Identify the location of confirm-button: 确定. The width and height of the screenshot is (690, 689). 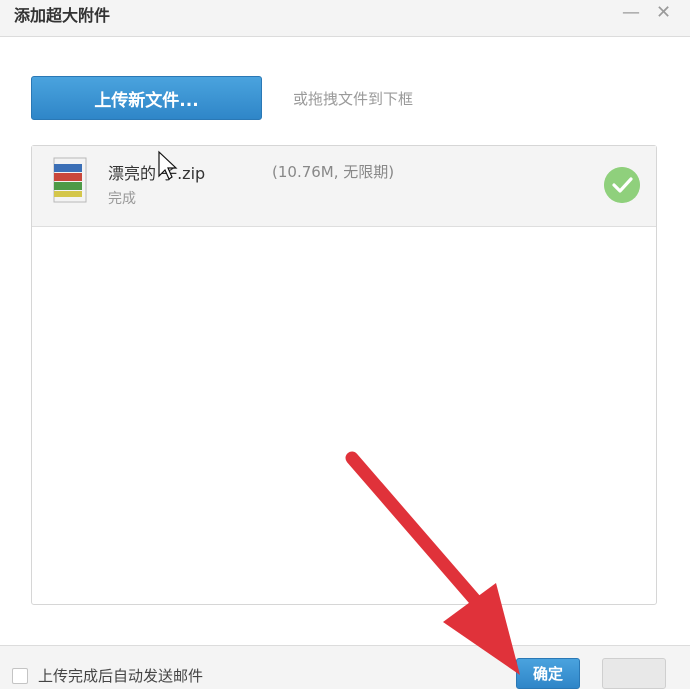
(548, 673).